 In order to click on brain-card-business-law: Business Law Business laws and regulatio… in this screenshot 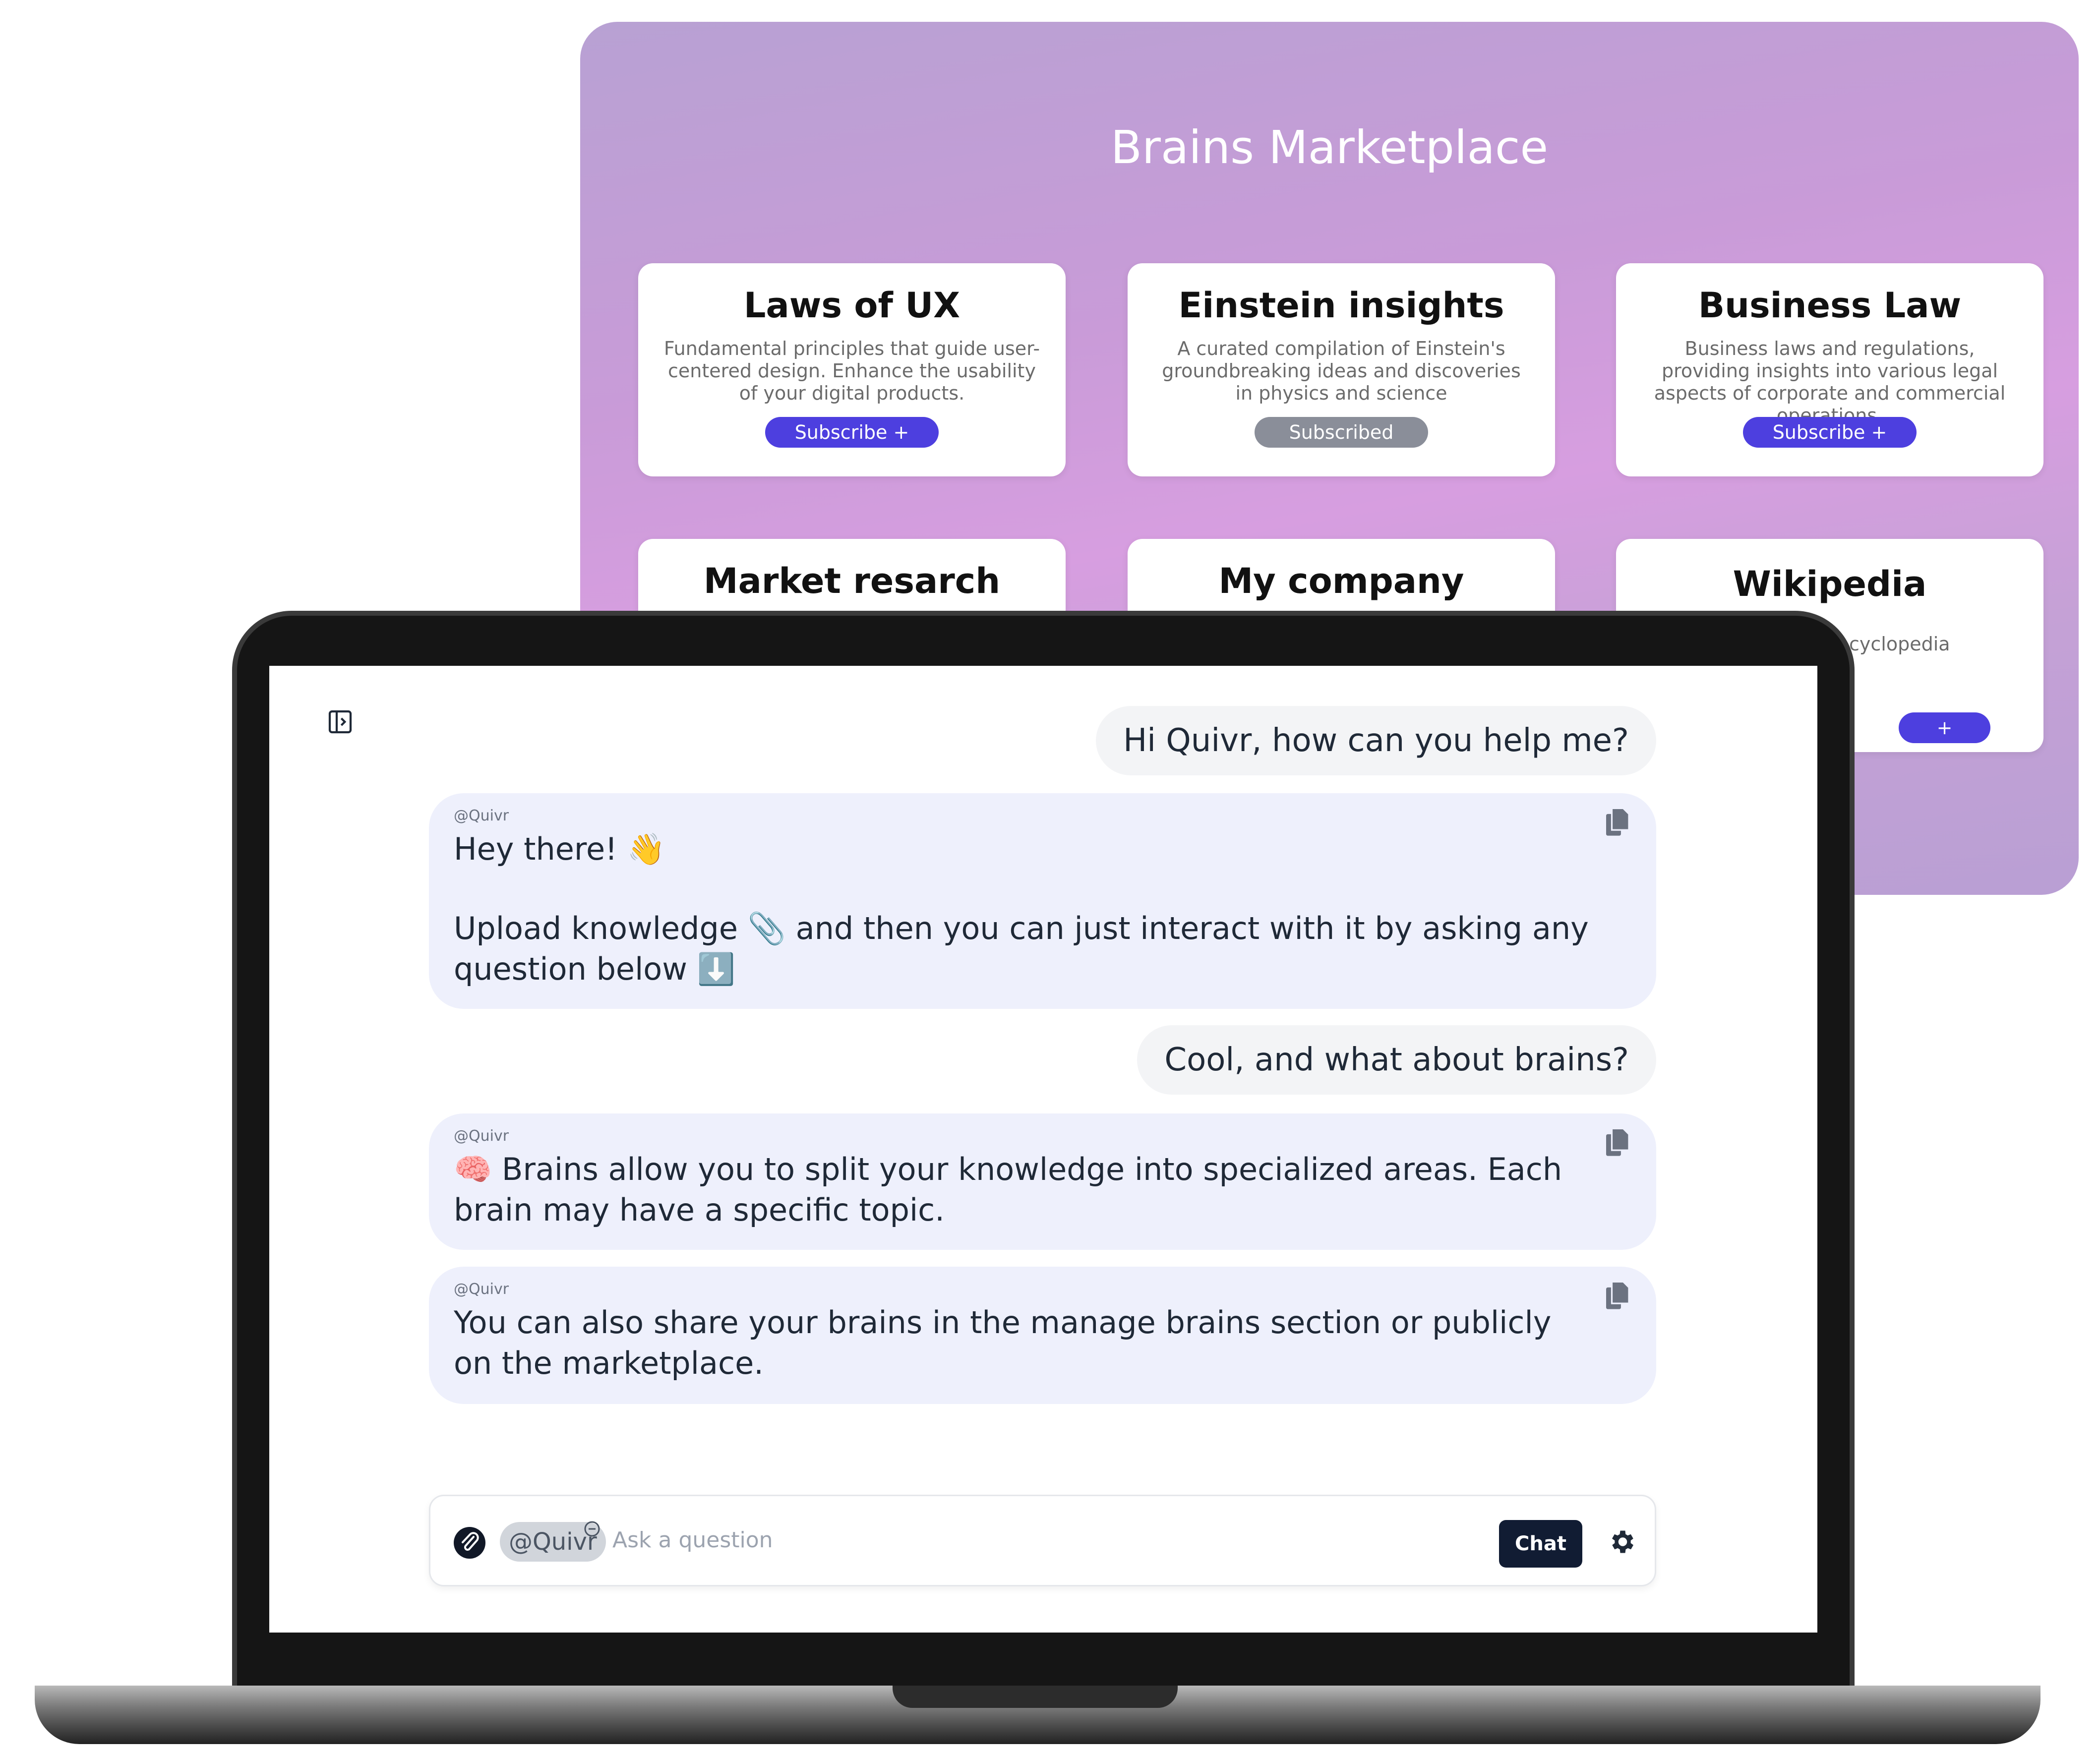, I will do `click(1829, 370)`.